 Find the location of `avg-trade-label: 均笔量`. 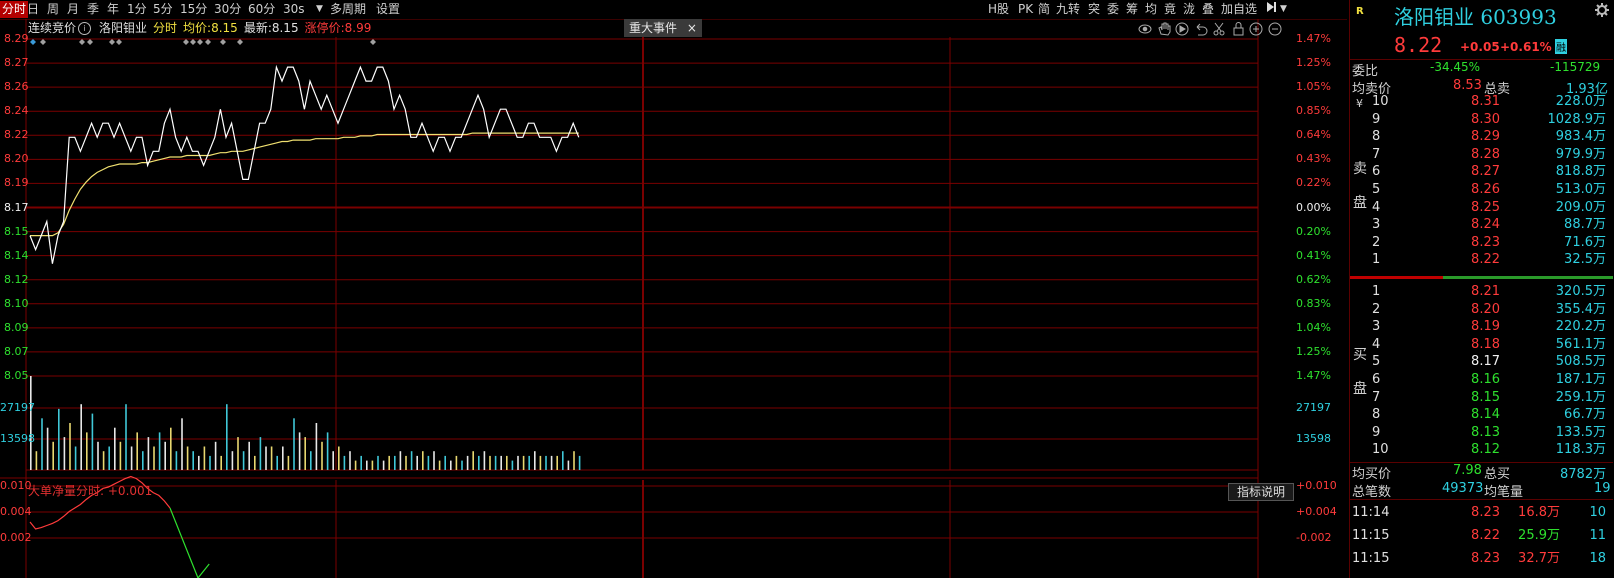

avg-trade-label: 均笔量 is located at coordinates (1504, 492).